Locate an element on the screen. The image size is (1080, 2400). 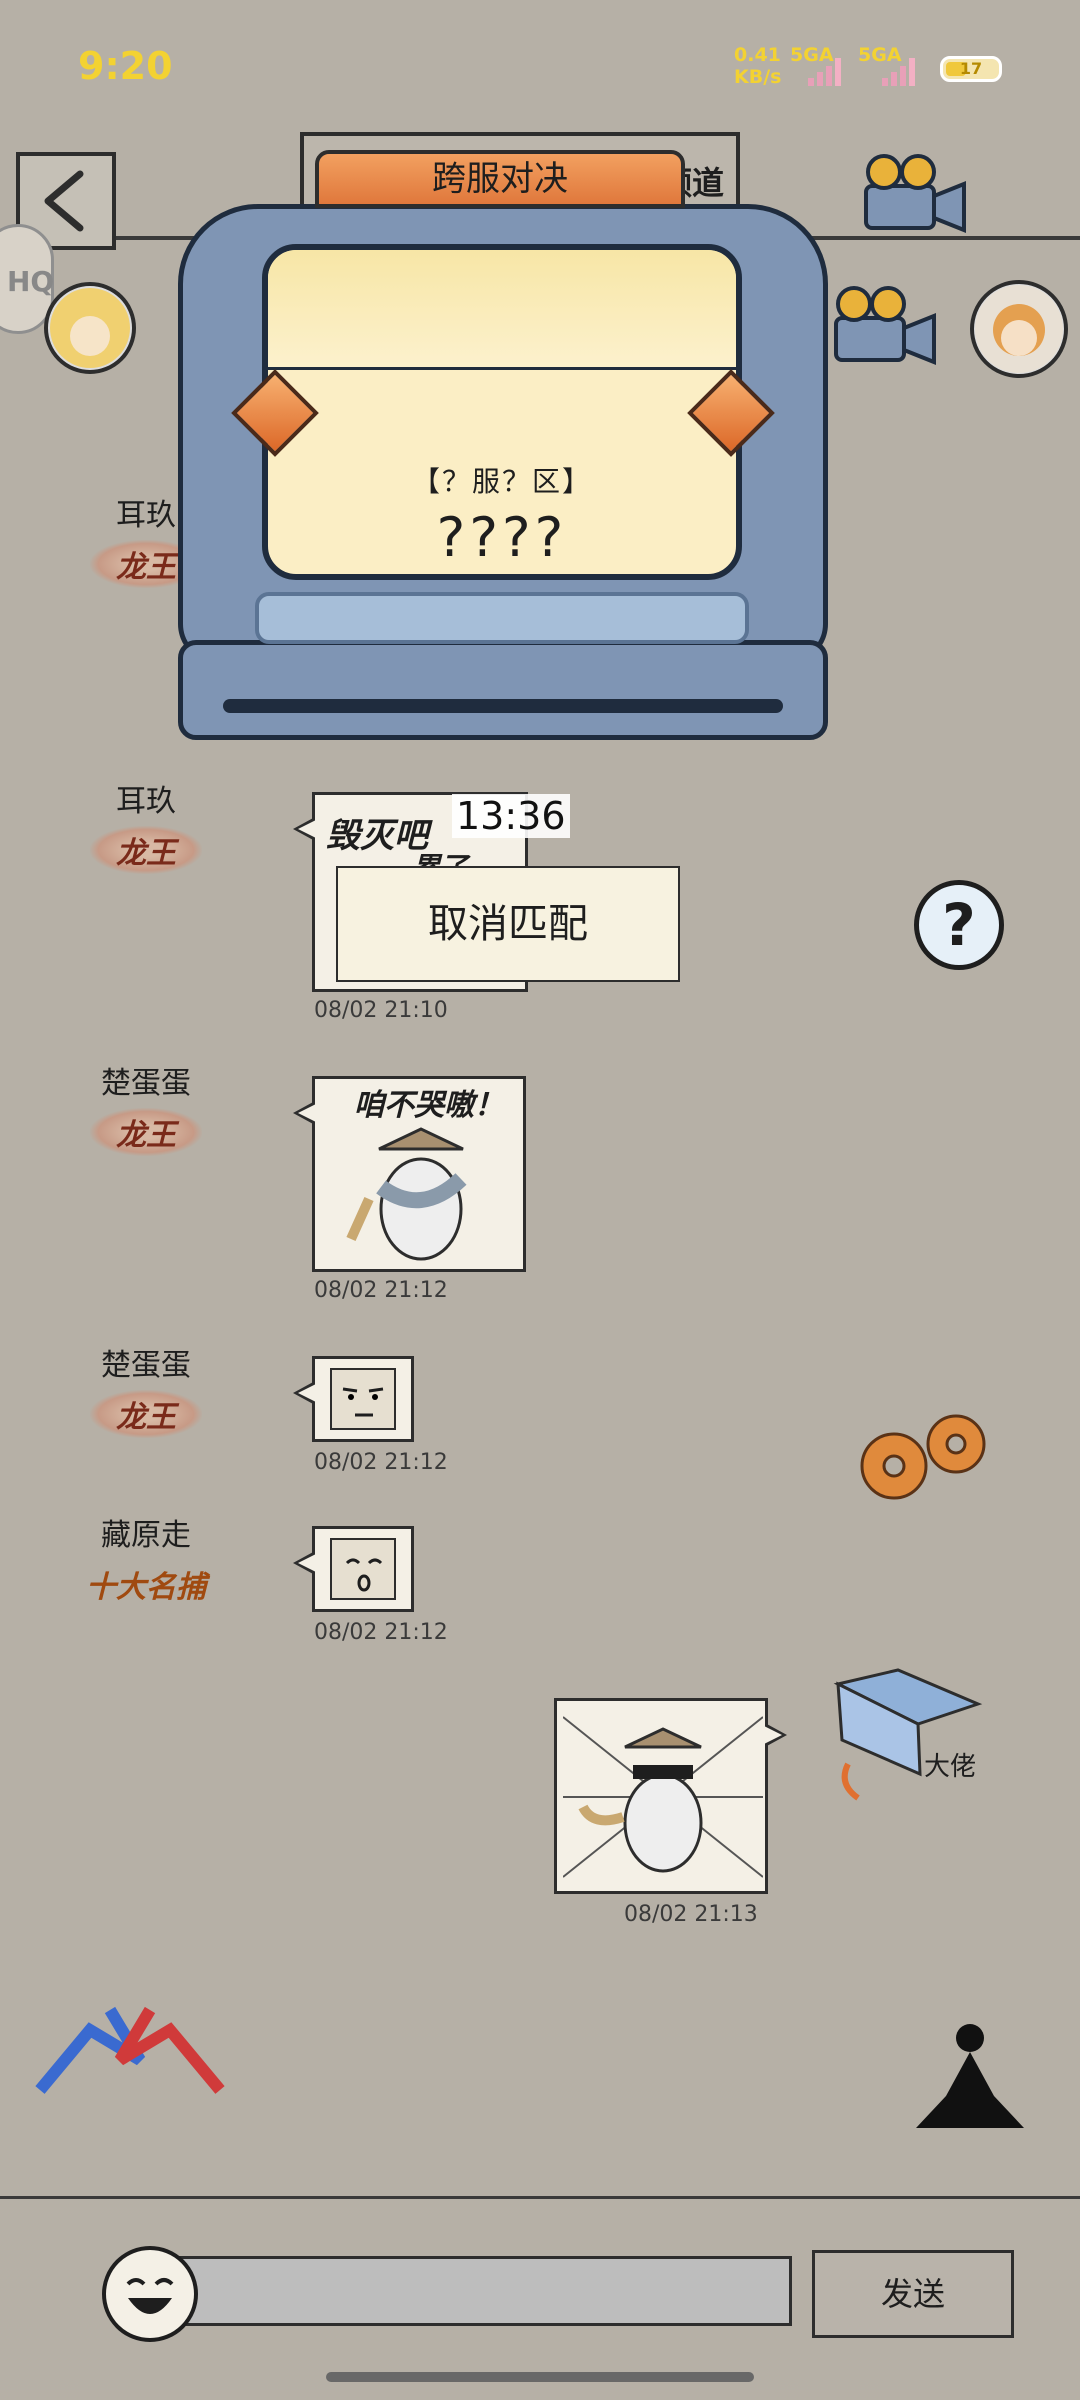
emoji-button is located at coordinates (150, 2294).